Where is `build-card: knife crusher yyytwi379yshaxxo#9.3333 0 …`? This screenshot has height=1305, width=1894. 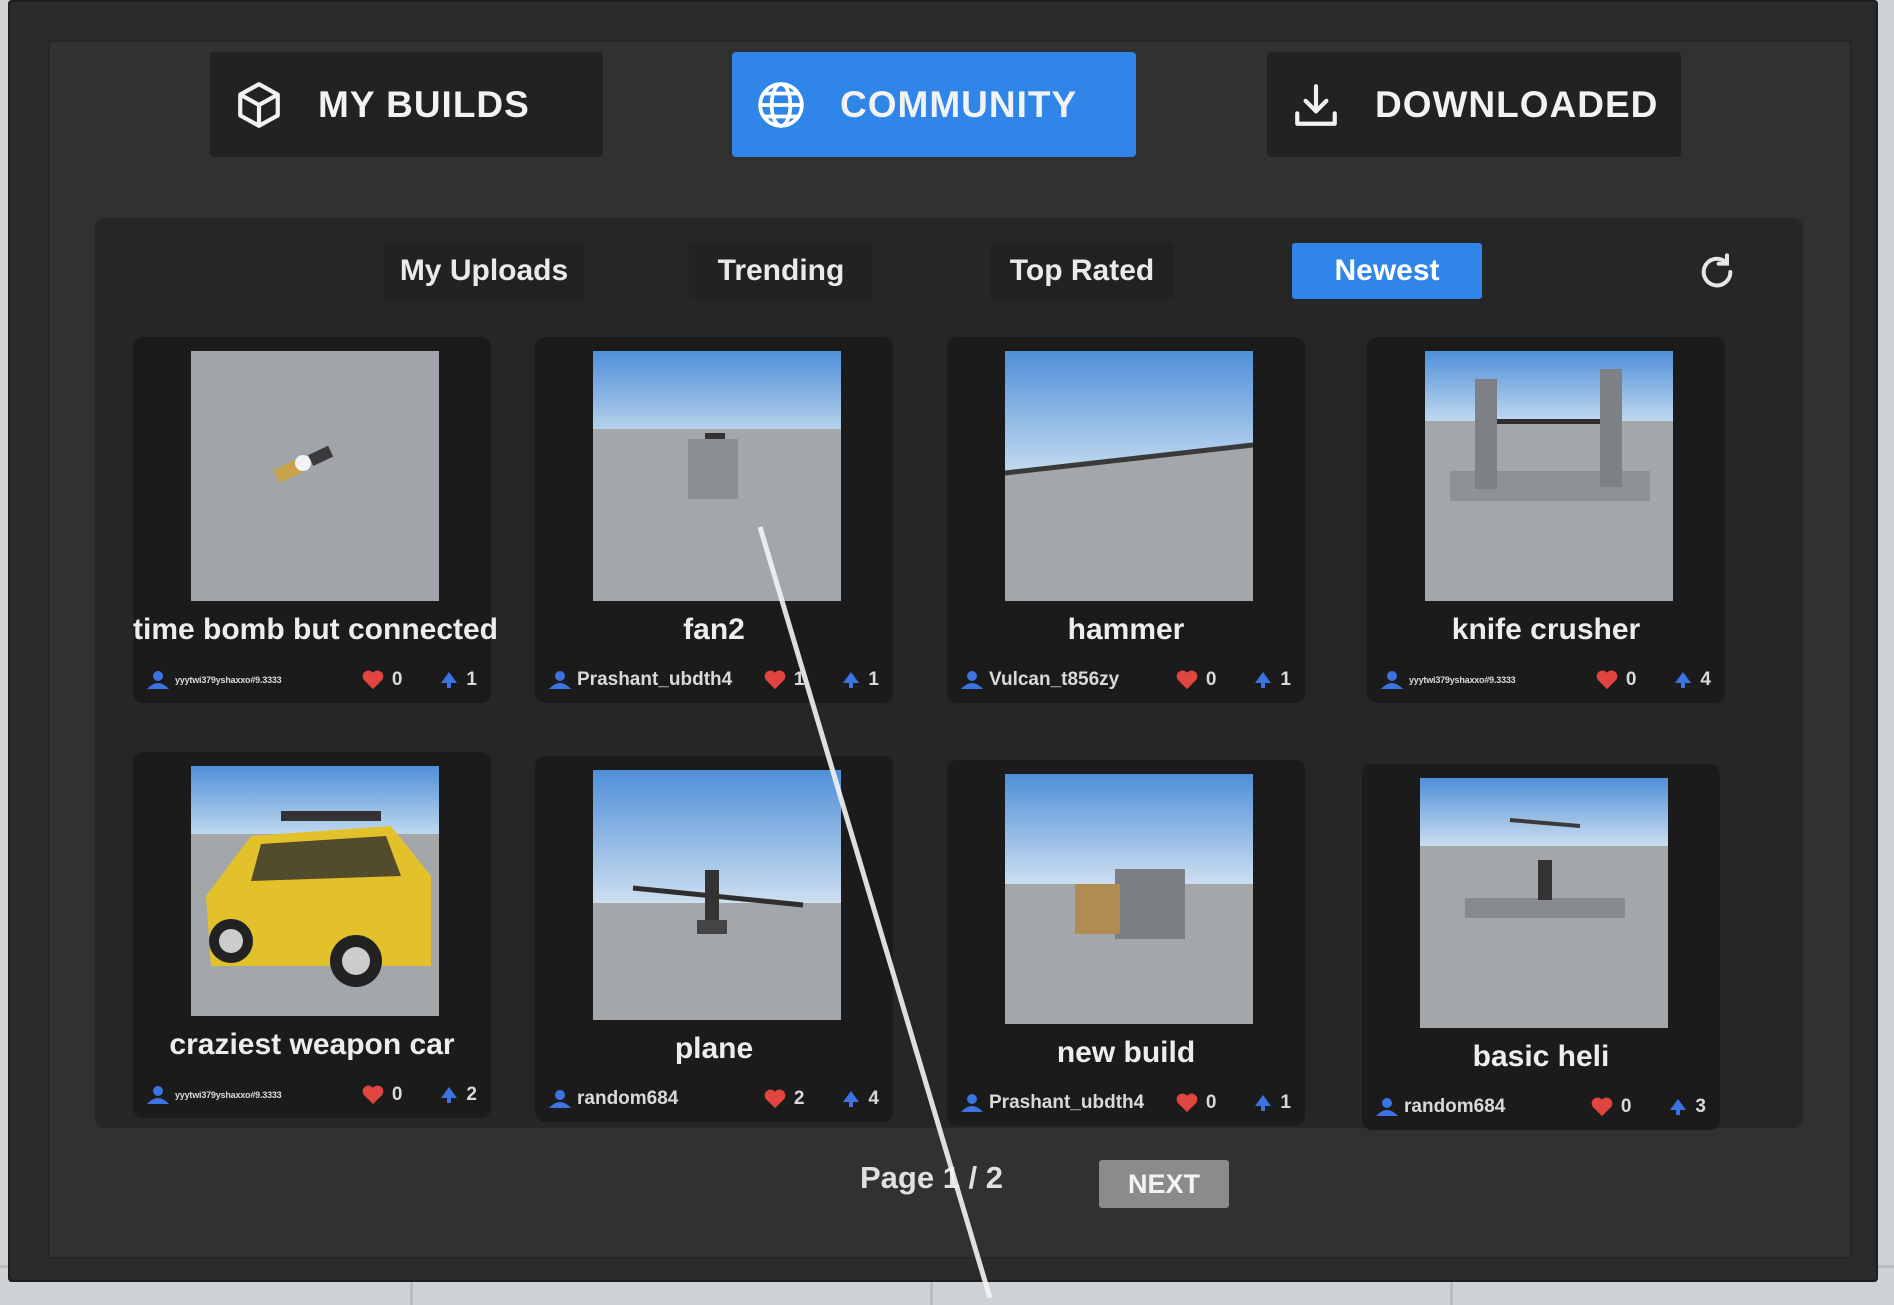 build-card: knife crusher yyytwi379yshaxxo#9.3333 0 … is located at coordinates (1546, 520).